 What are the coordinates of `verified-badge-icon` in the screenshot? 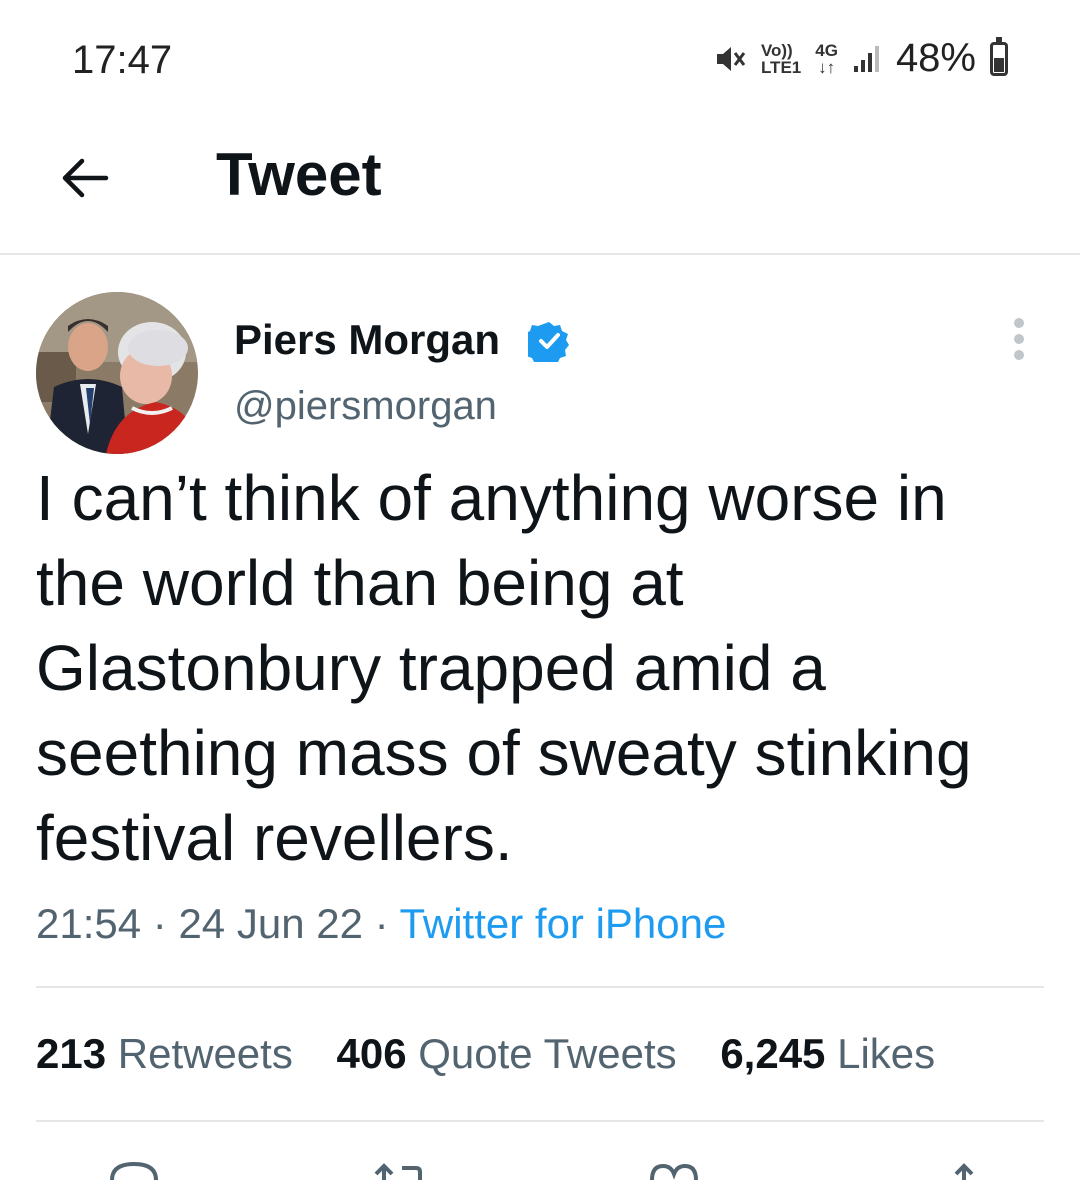 It's located at (546, 342).